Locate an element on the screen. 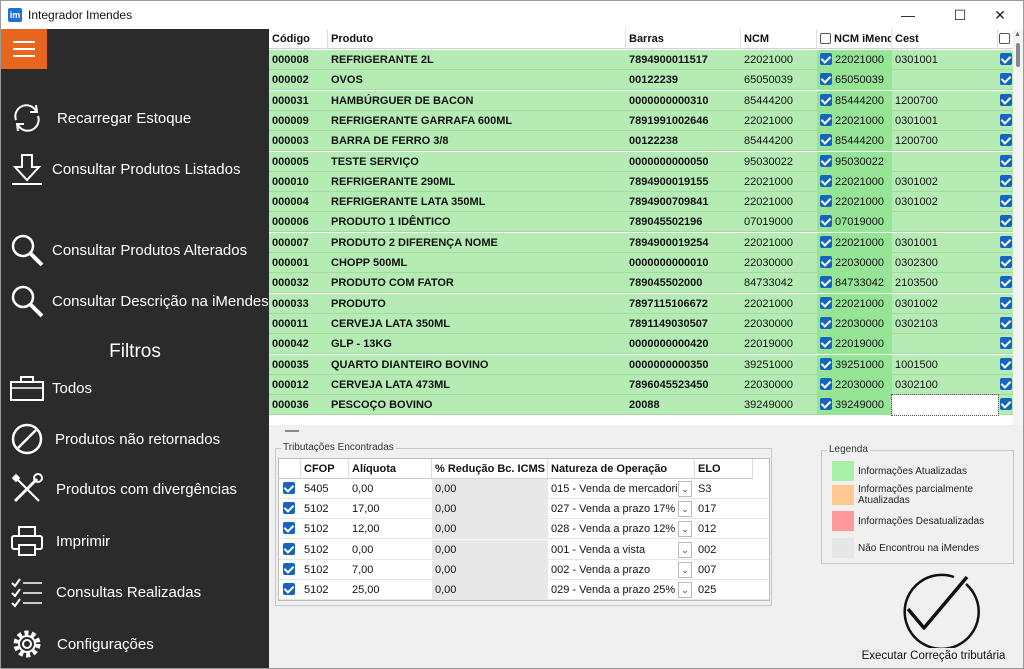 This screenshot has width=1024, height=669. scrollbar-thumb is located at coordinates (1018, 55).